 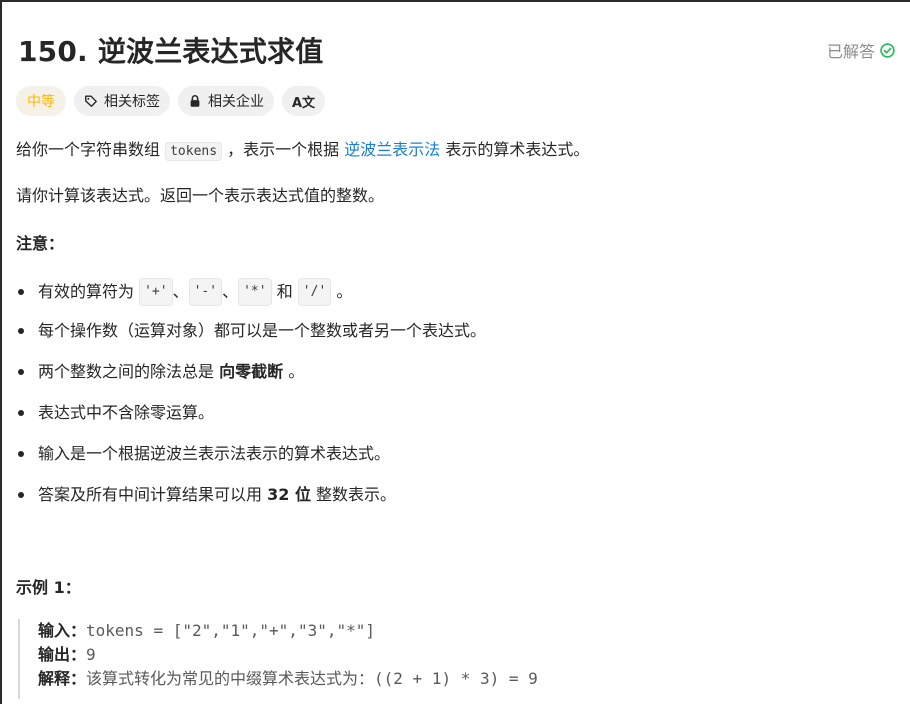 What do you see at coordinates (458, 631) in the screenshot?
I see `example-input: 输入：tokens = ["2","1","+","3","*"]` at bounding box center [458, 631].